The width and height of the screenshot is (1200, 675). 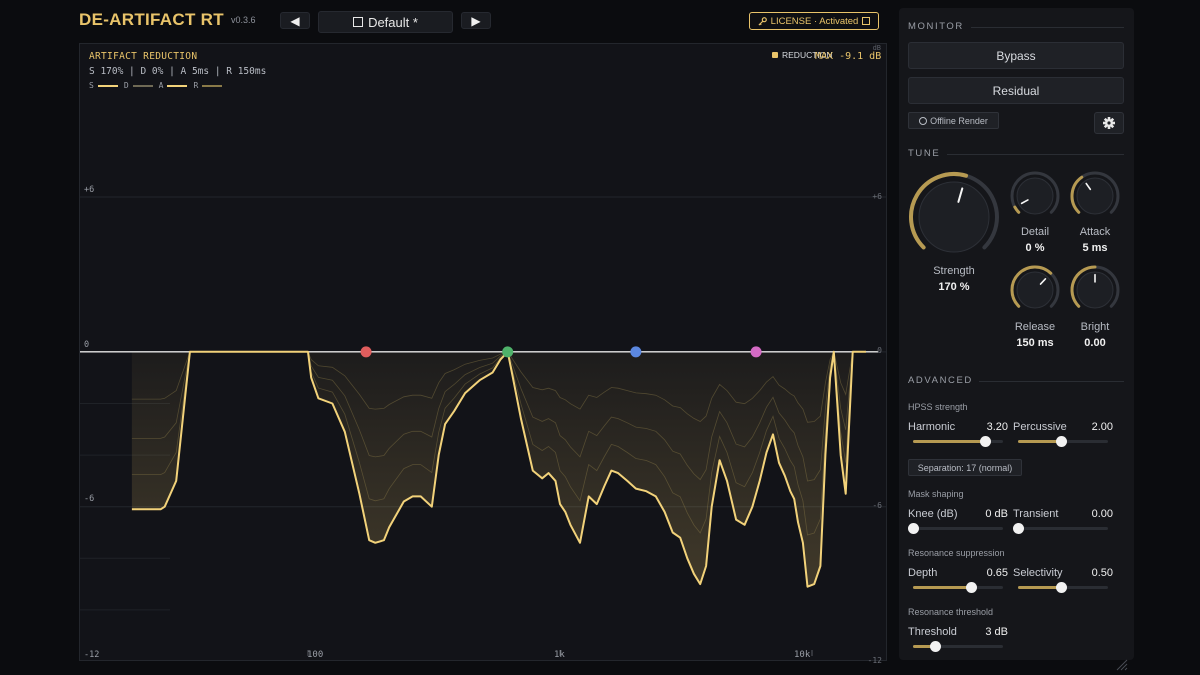 I want to click on offline-render-toggle: Offline Render, so click(x=953, y=120).